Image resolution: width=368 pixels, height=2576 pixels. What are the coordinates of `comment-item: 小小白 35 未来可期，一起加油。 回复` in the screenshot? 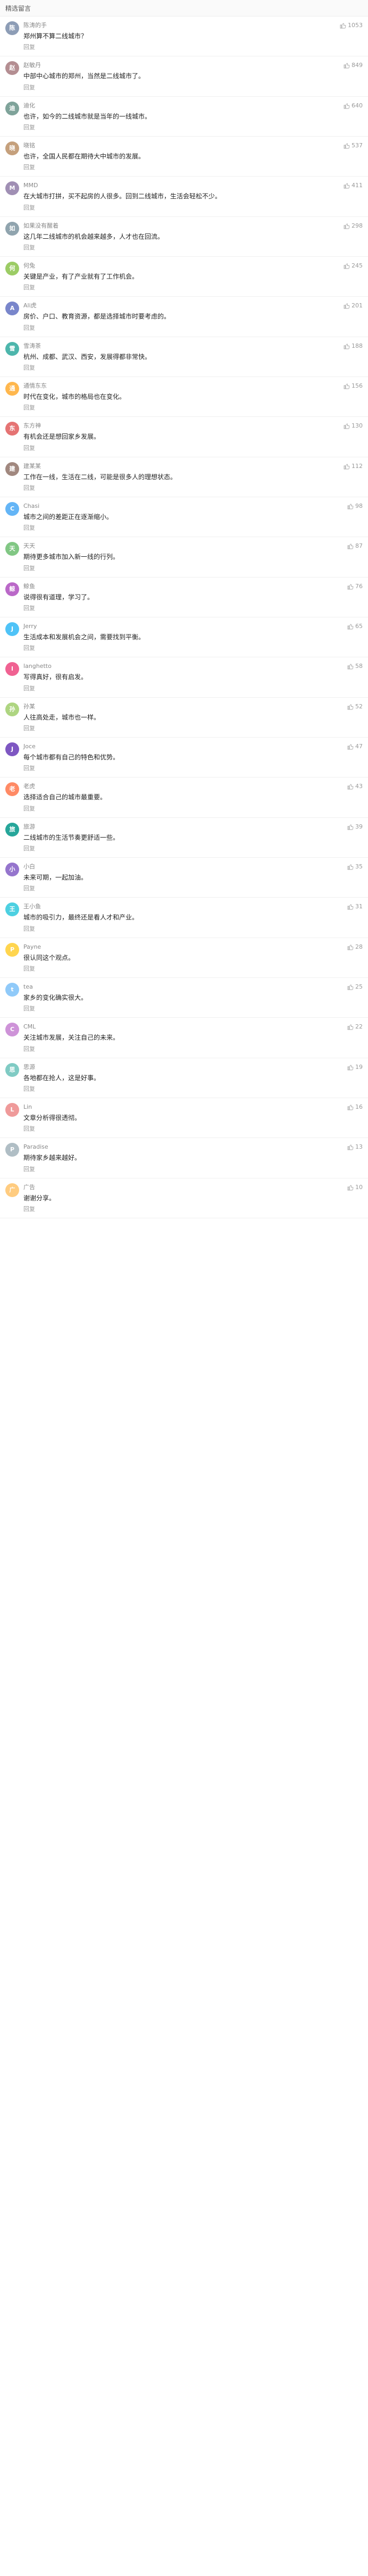 It's located at (184, 878).